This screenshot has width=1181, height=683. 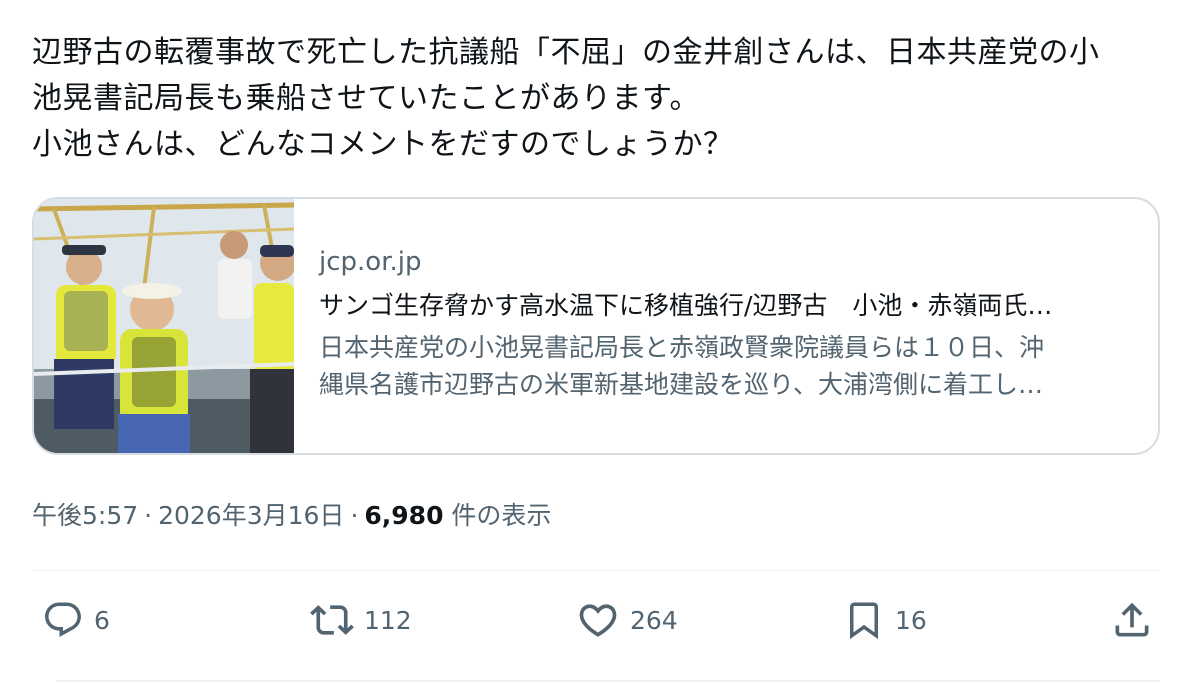 I want to click on reply-button: 6, so click(x=76, y=620).